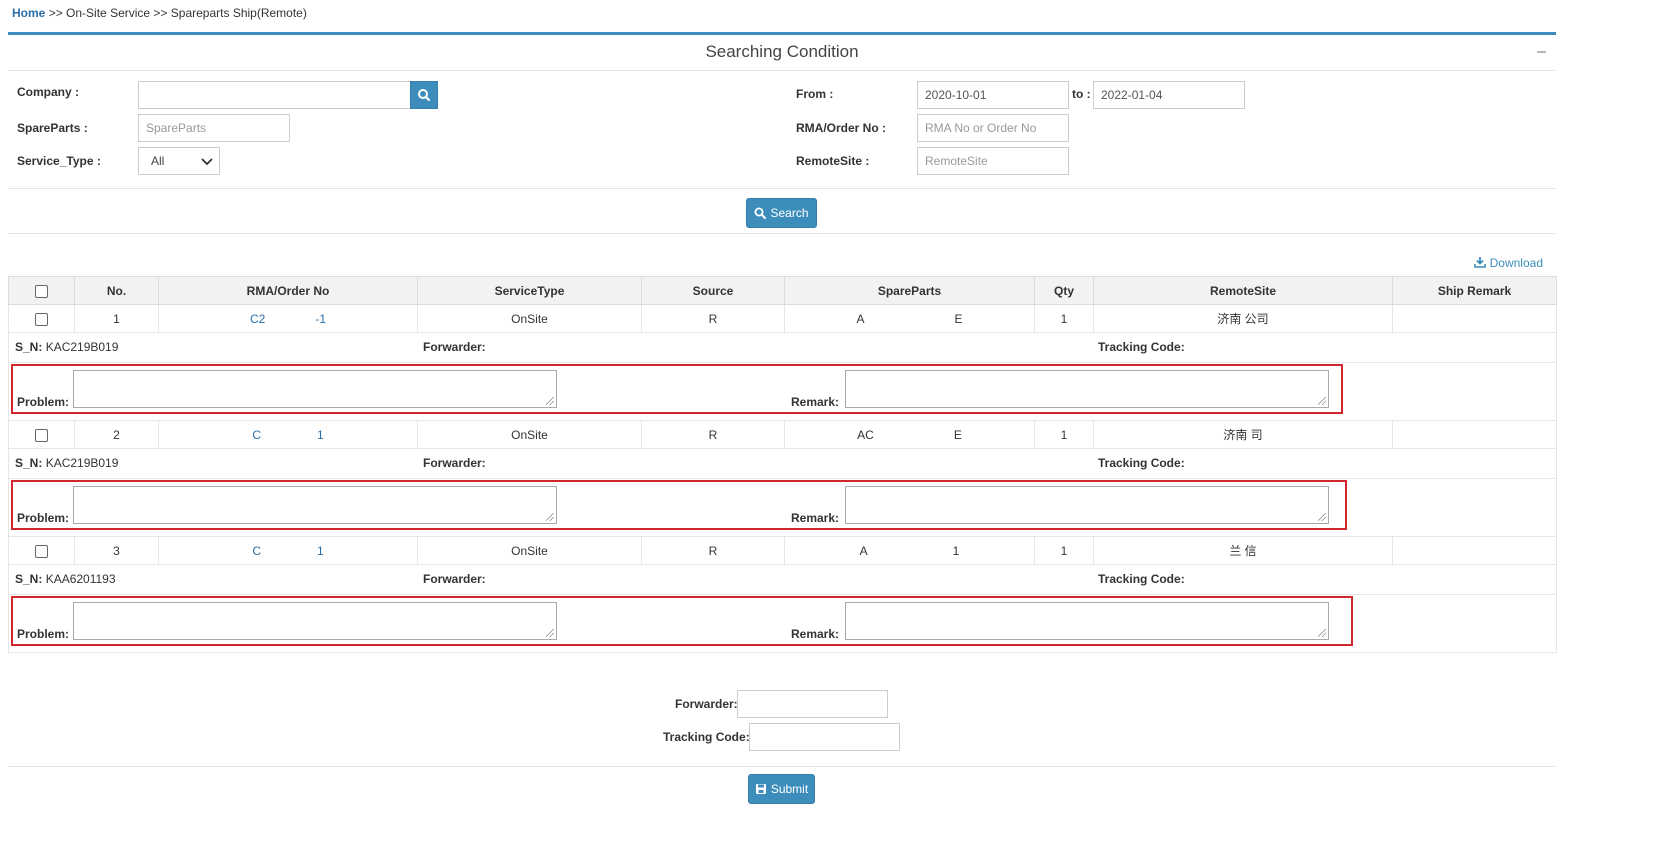 The height and width of the screenshot is (850, 1655). What do you see at coordinates (993, 161) in the screenshot?
I see `remote-site-input: RemoteSite` at bounding box center [993, 161].